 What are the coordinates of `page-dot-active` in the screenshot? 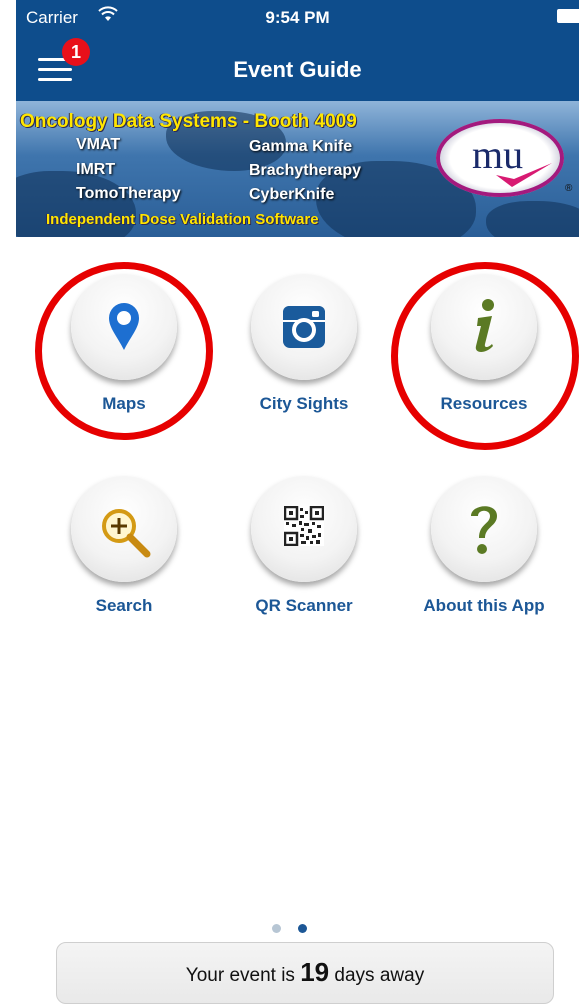 It's located at (302, 928).